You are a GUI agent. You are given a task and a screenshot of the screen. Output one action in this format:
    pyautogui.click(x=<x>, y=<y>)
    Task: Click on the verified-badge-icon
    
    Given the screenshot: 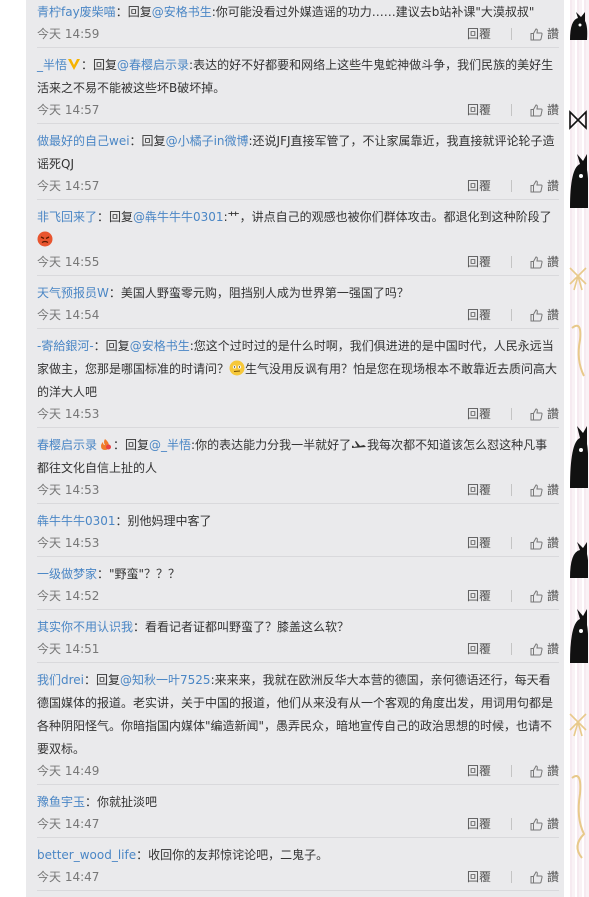 What is the action you would take?
    pyautogui.click(x=74, y=65)
    